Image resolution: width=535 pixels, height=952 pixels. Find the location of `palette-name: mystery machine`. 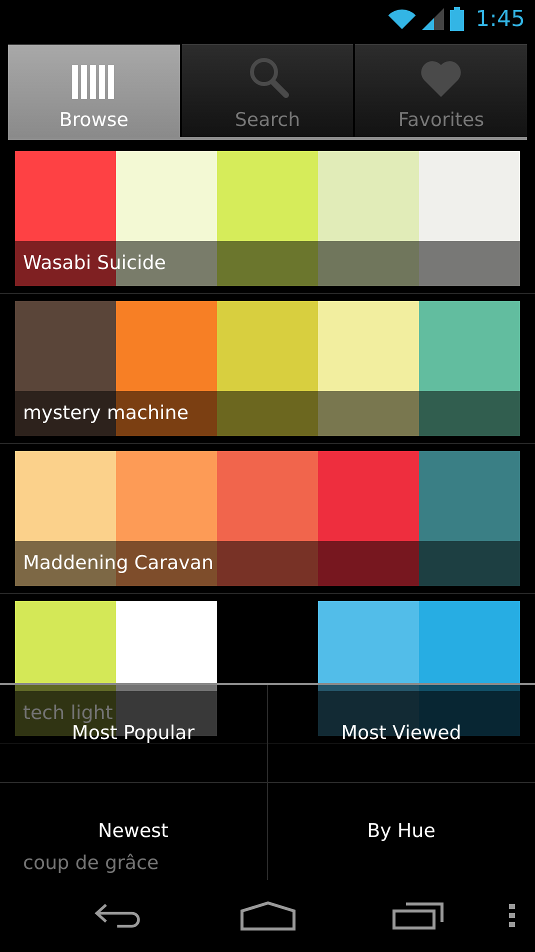

palette-name: mystery machine is located at coordinates (106, 413).